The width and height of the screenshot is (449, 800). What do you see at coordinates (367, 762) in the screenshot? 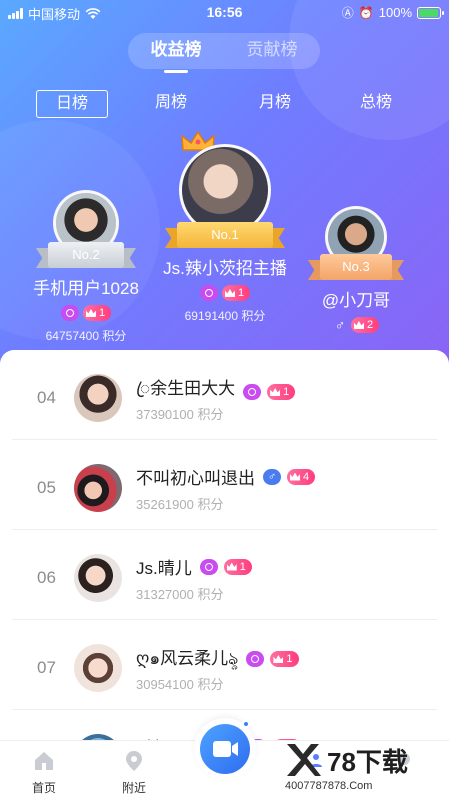
I see `watermark-brand: 78下载` at bounding box center [367, 762].